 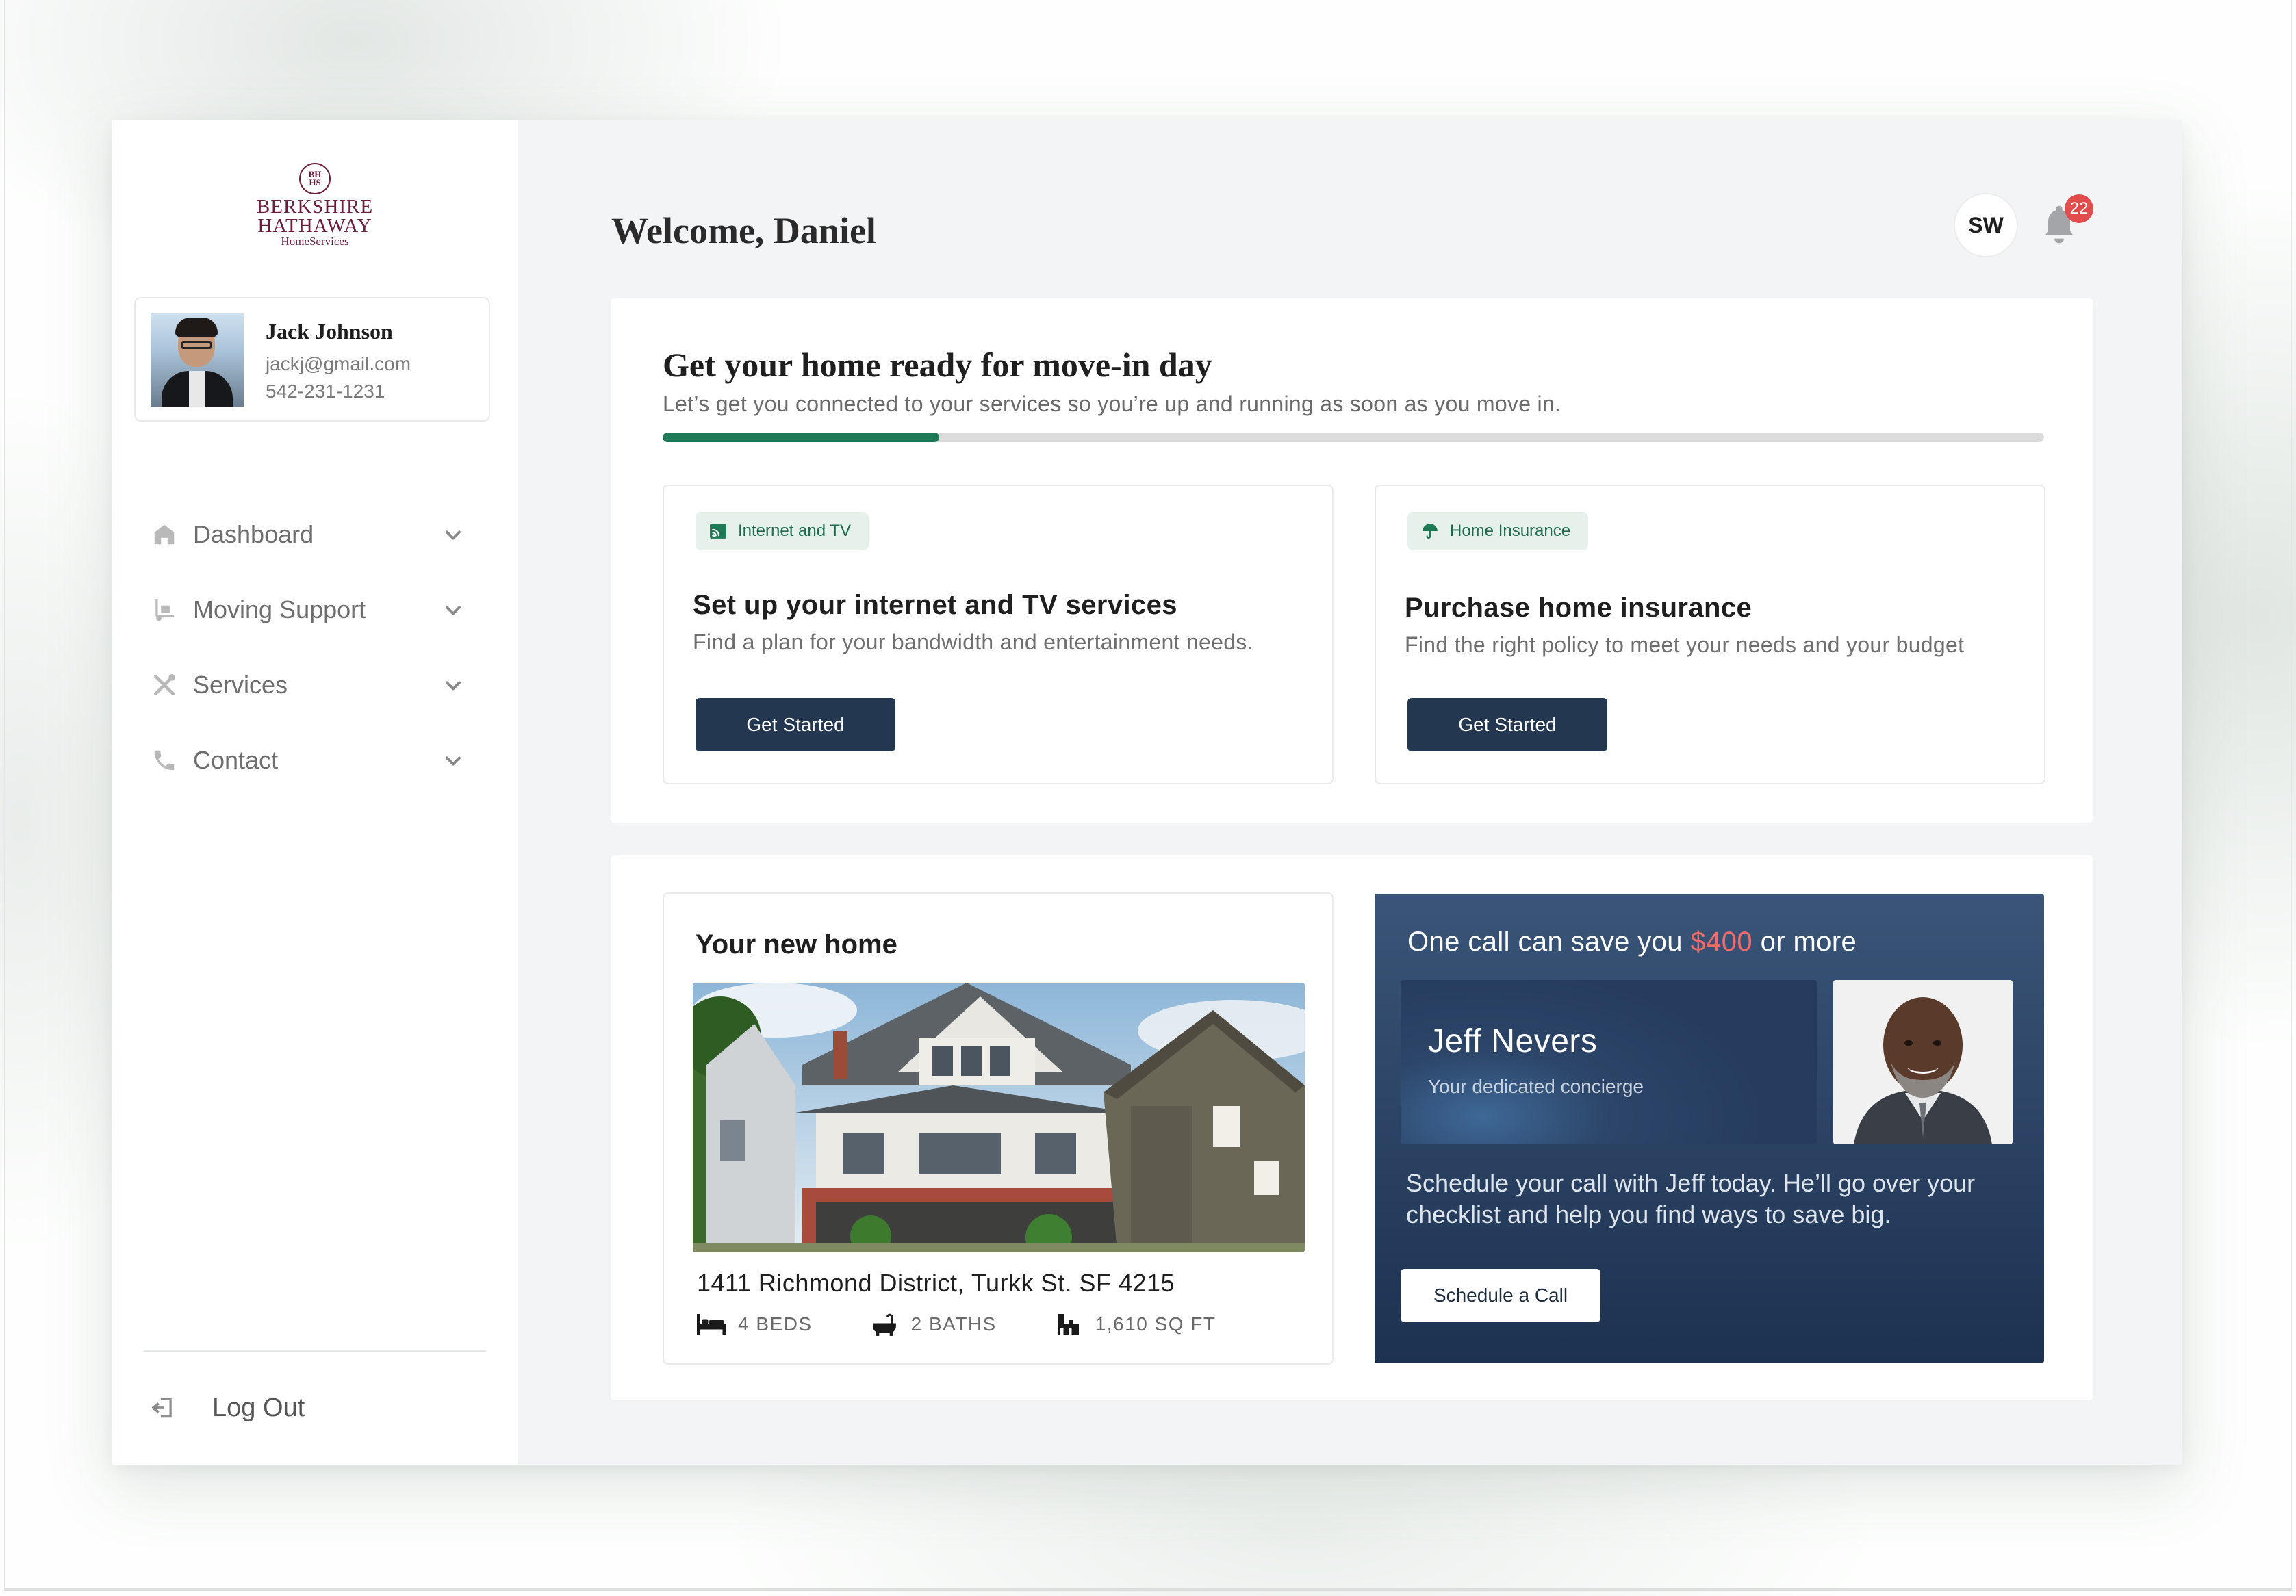 What do you see at coordinates (163, 1407) in the screenshot?
I see `logout-icon` at bounding box center [163, 1407].